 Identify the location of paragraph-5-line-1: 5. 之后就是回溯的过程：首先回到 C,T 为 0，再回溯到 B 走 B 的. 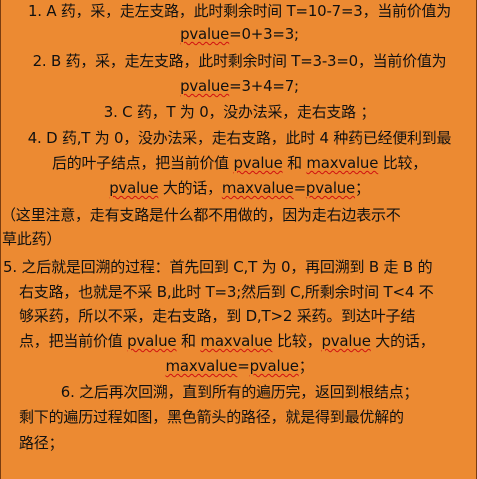
(218, 267).